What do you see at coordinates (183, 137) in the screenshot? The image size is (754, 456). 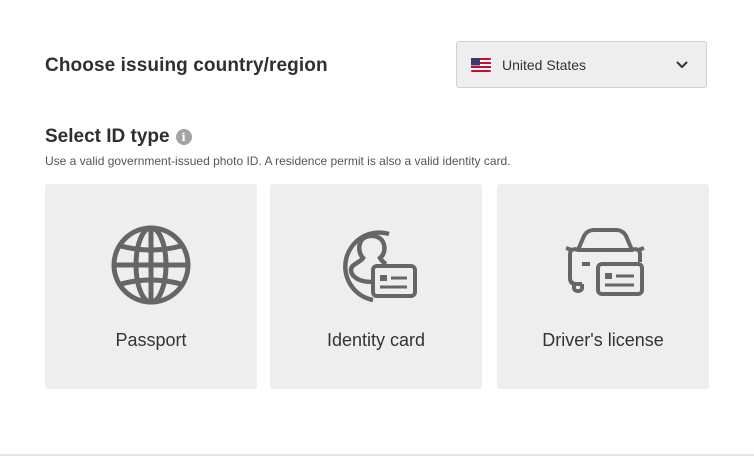 I see `info-icon: i` at bounding box center [183, 137].